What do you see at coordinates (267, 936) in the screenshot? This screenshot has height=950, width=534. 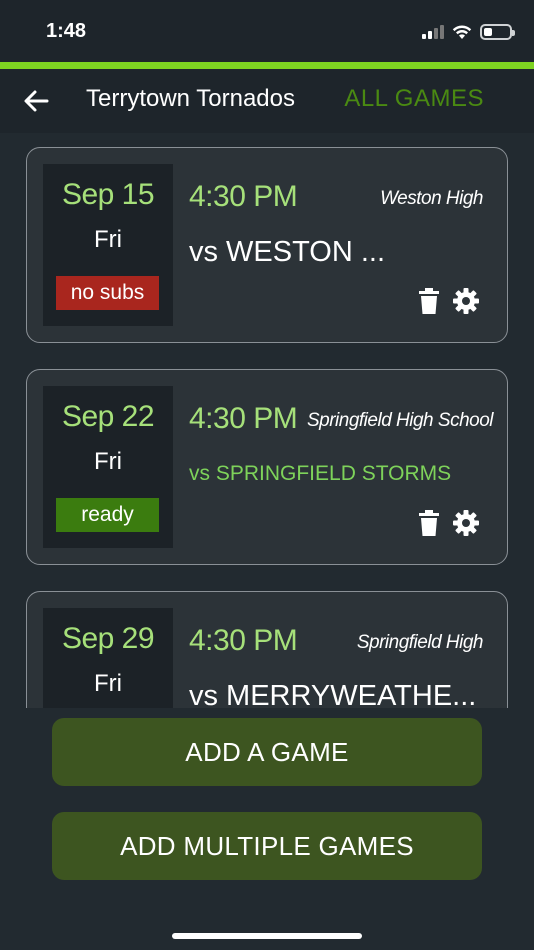 I see `home-indicator` at bounding box center [267, 936].